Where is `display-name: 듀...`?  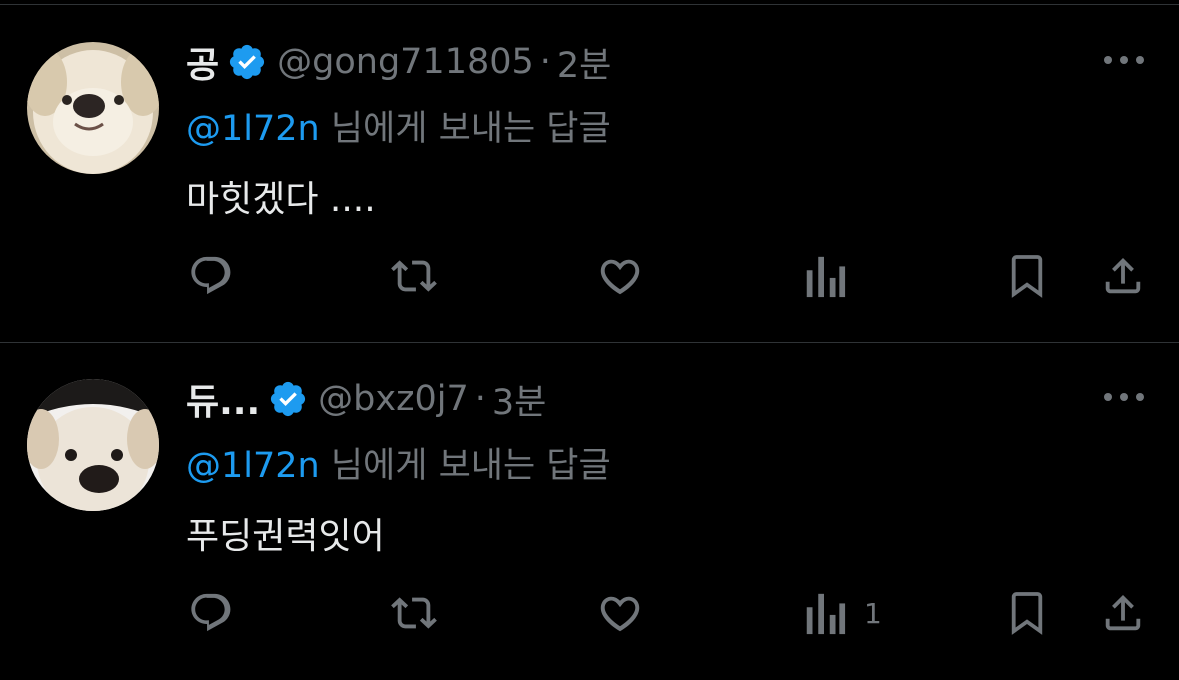 display-name: 듀... is located at coordinates (223, 399).